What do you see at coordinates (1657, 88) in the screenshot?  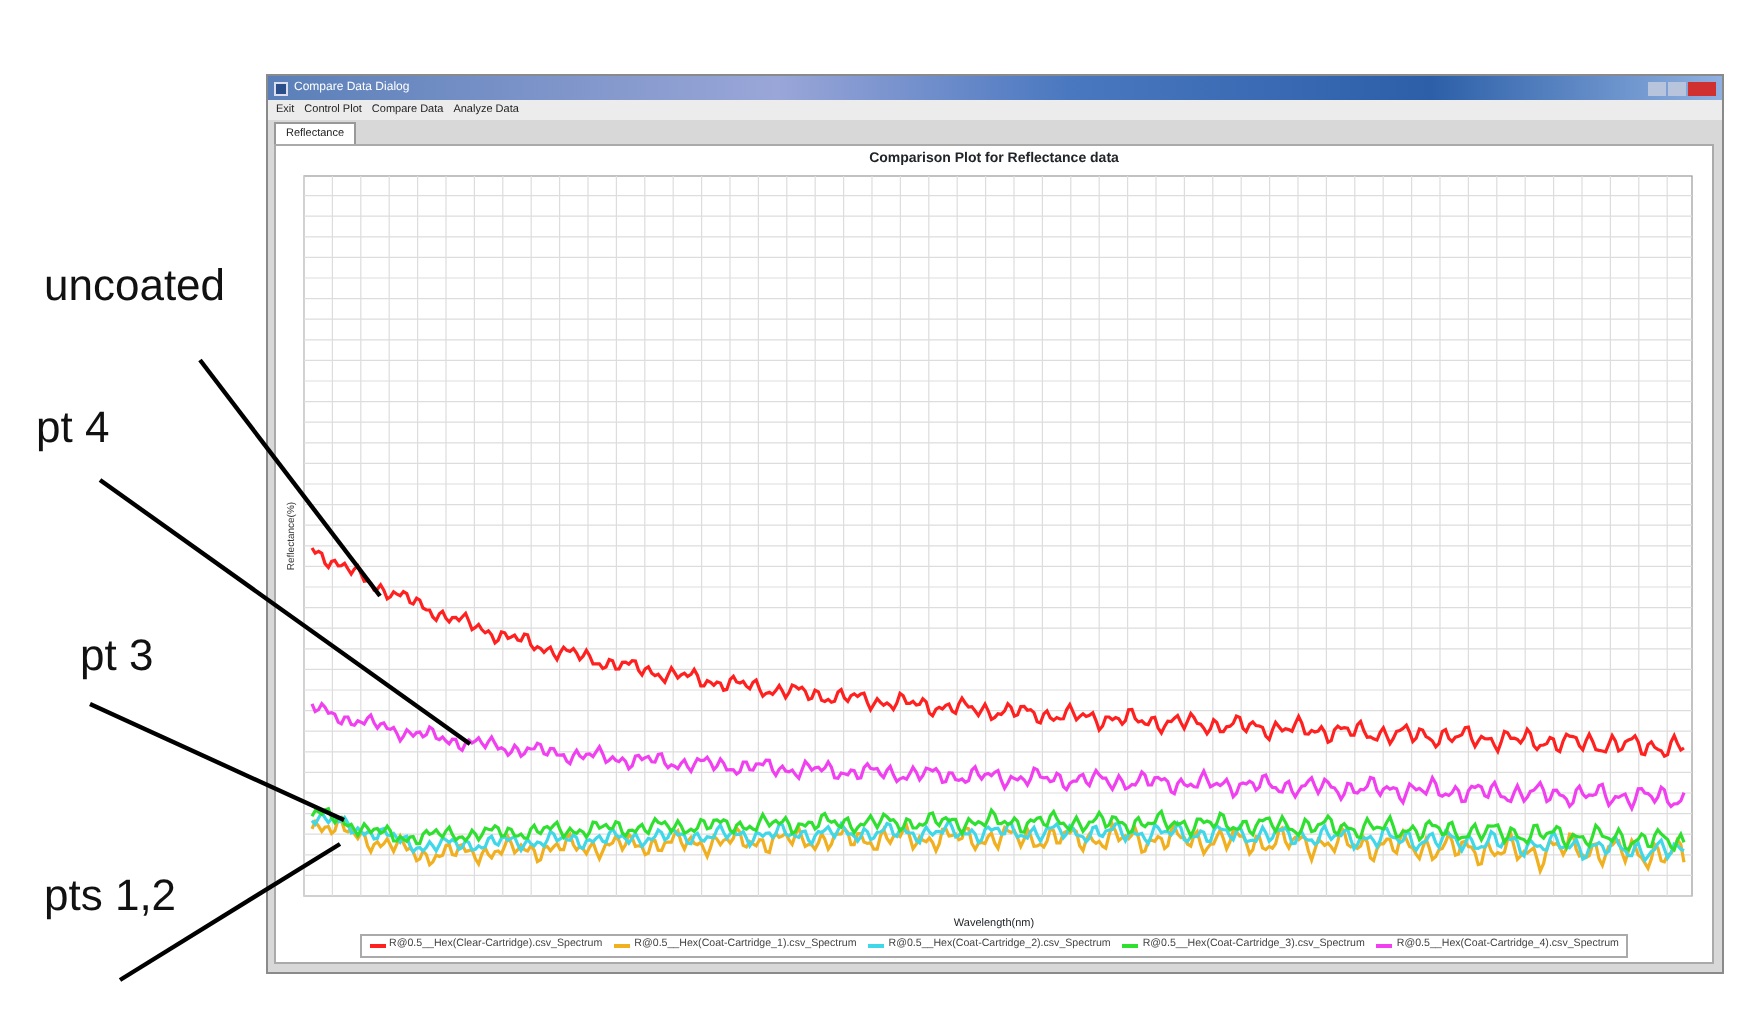 I see `minimize-button` at bounding box center [1657, 88].